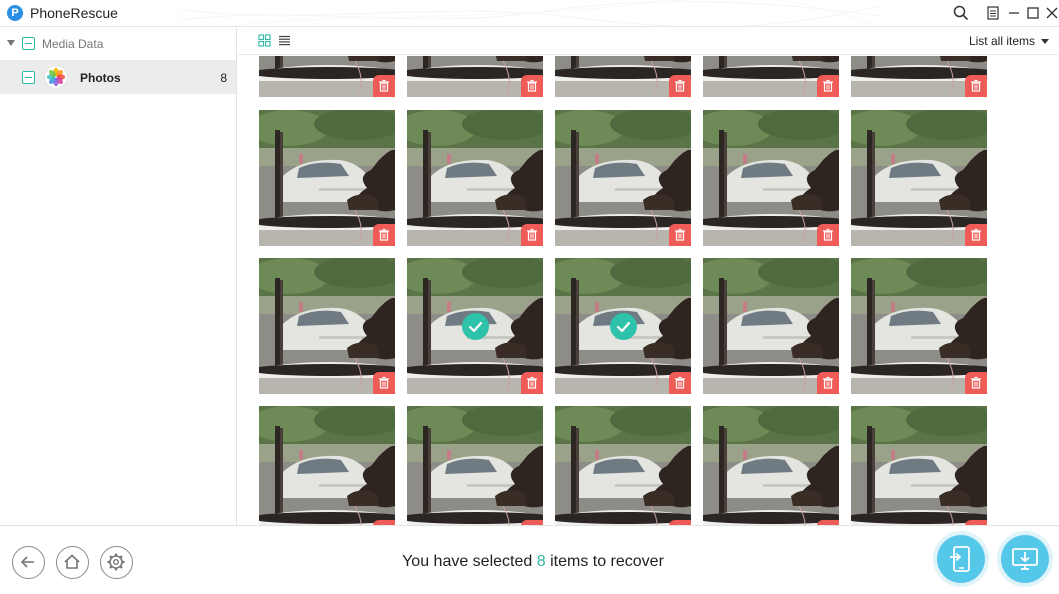 The width and height of the screenshot is (1059, 594). I want to click on menu-icon, so click(993, 13).